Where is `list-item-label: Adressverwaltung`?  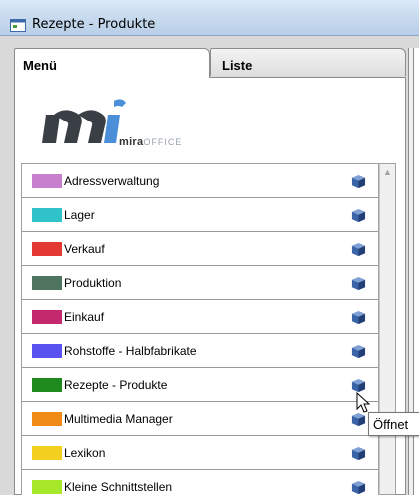 list-item-label: Adressverwaltung is located at coordinates (112, 181).